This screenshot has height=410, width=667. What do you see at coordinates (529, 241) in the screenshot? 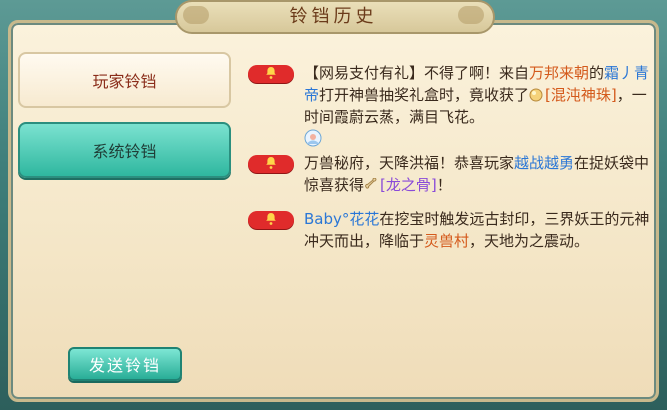
I see `message-segment: ，天地为之震动。` at bounding box center [529, 241].